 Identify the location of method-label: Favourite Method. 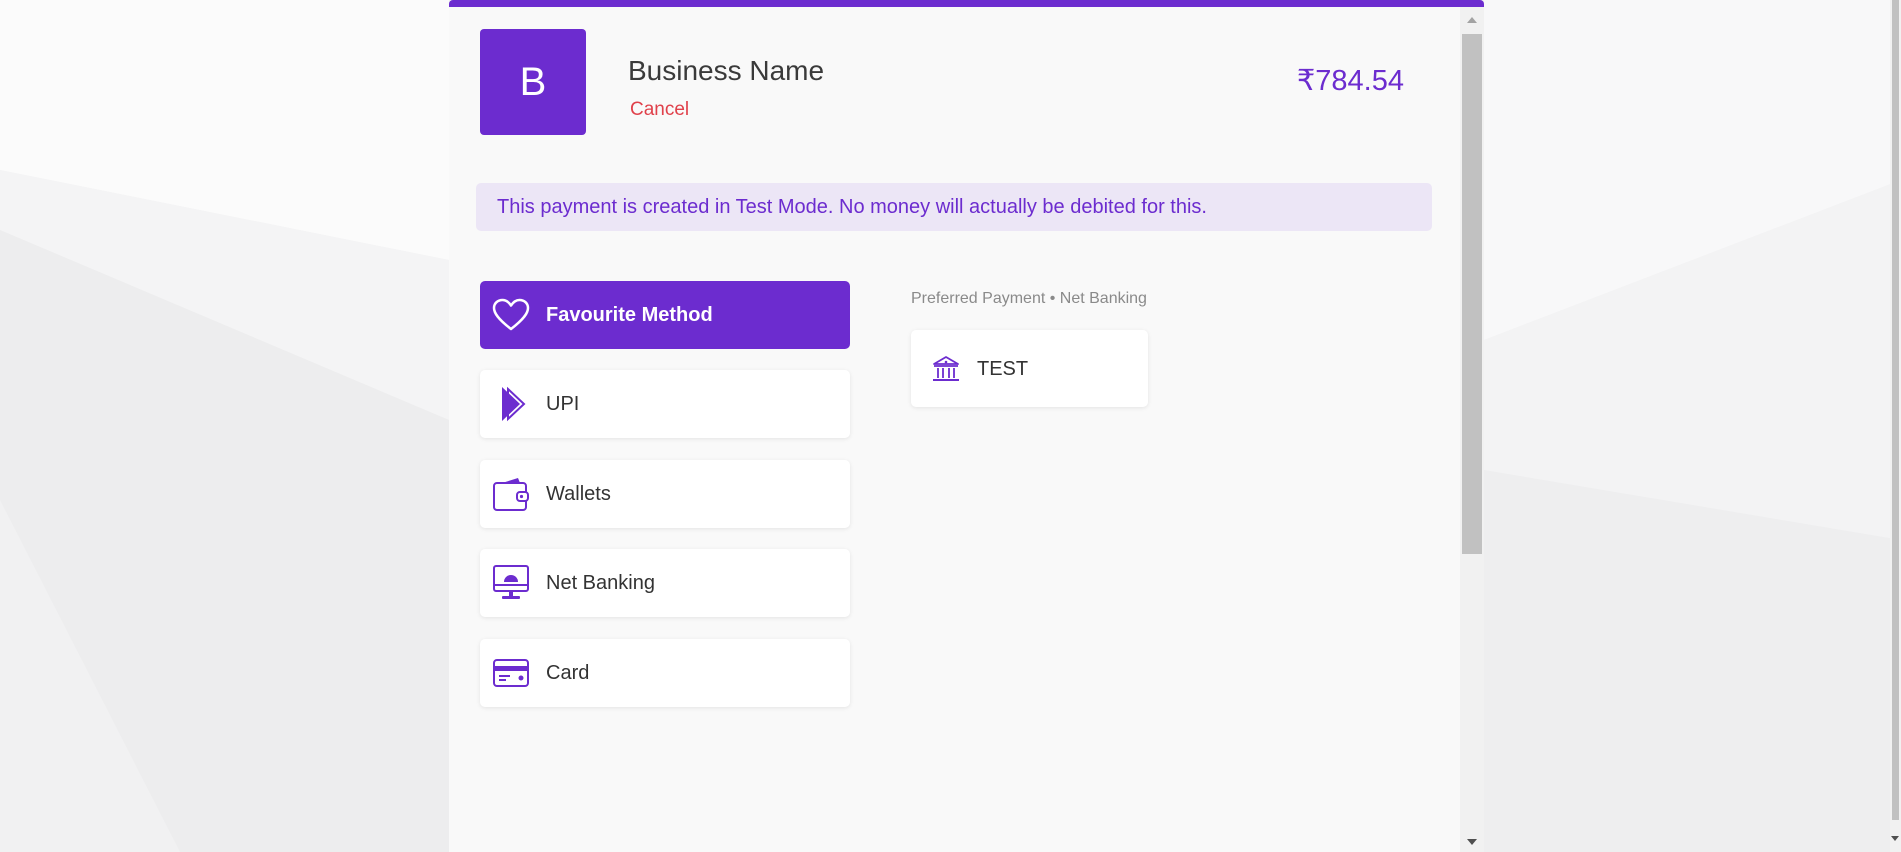
(629, 314).